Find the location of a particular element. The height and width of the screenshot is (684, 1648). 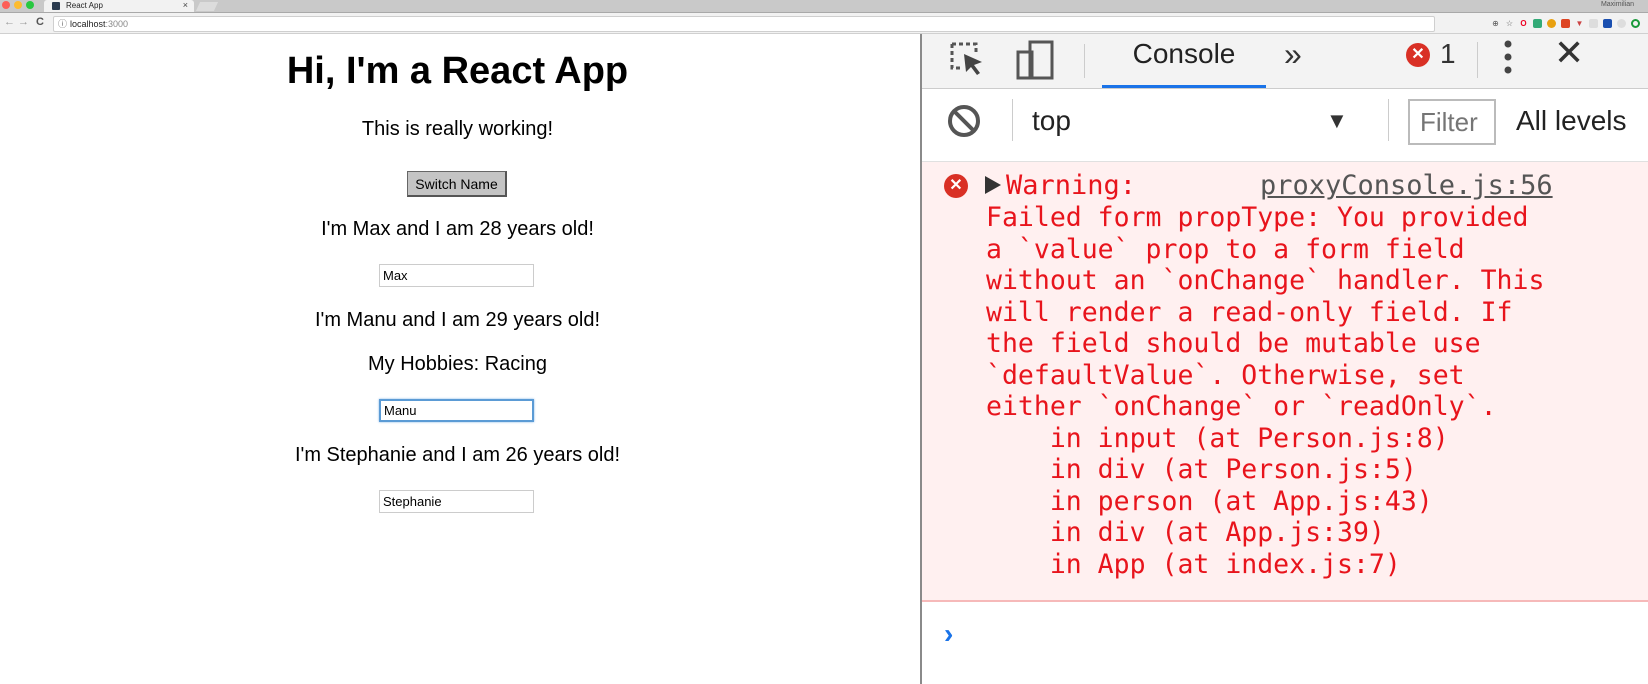

extension-icons: ⊕ ☆ O ▼ is located at coordinates (1565, 23).